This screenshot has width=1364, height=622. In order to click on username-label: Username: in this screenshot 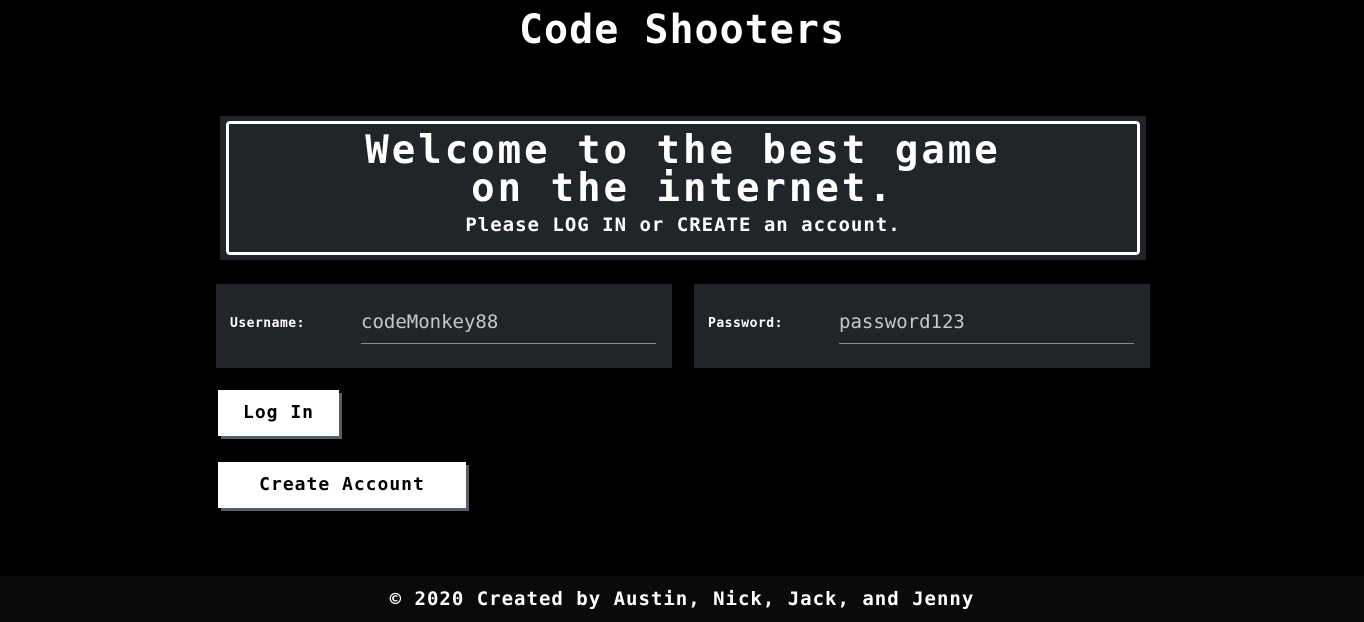, I will do `click(267, 323)`.